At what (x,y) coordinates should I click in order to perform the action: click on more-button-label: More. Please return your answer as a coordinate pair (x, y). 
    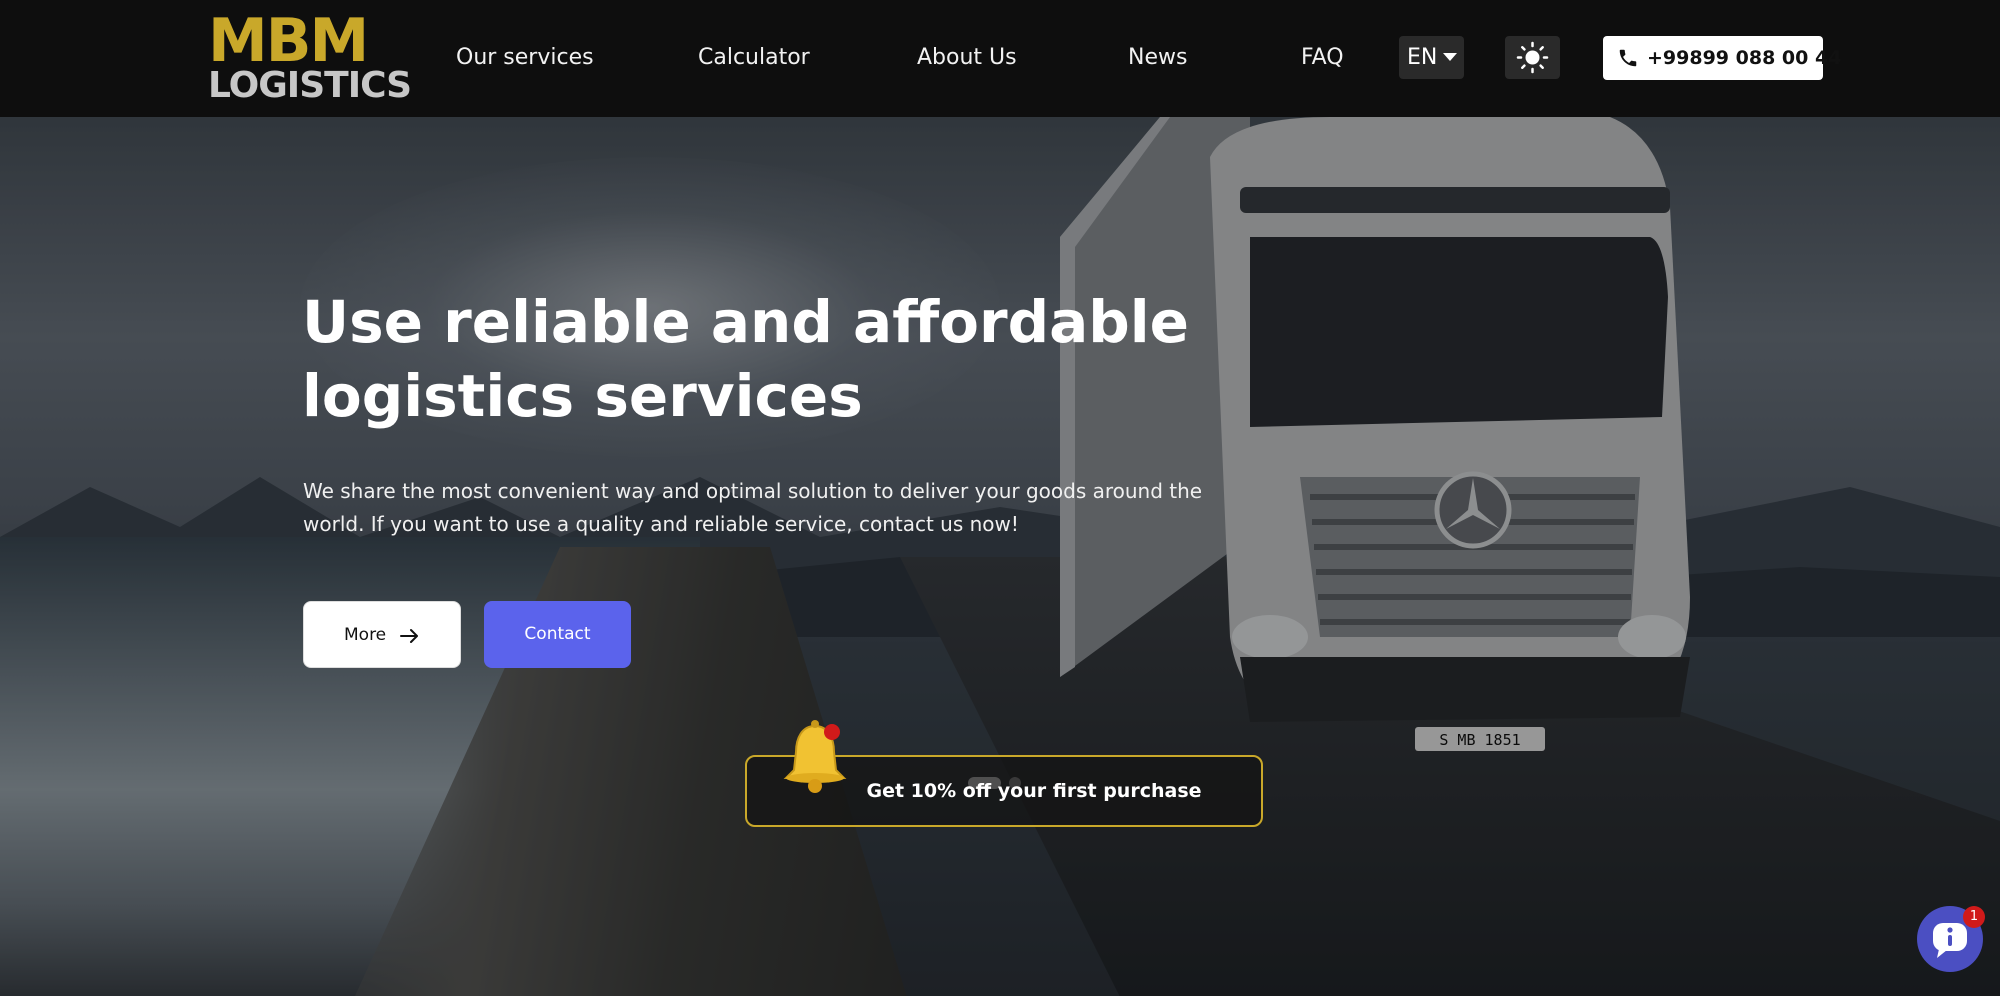
    Looking at the image, I should click on (365, 635).